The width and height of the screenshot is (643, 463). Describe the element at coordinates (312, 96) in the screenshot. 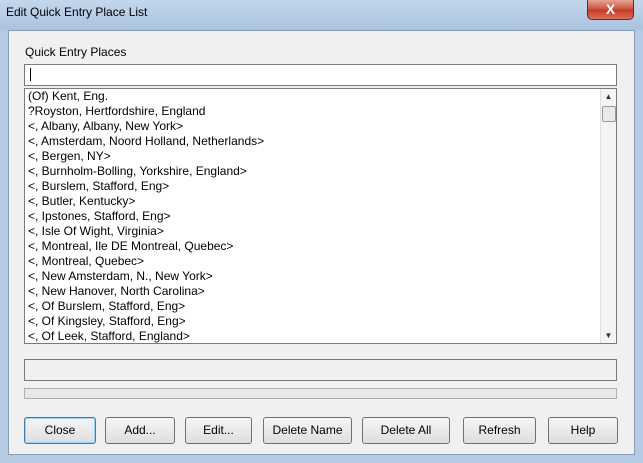

I see `list-item: (Of) Kent, Eng.` at that location.